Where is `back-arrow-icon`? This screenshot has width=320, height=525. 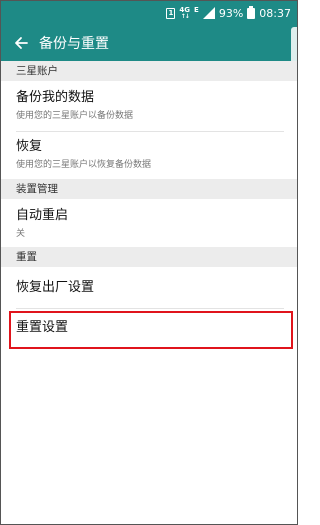 back-arrow-icon is located at coordinates (21, 43).